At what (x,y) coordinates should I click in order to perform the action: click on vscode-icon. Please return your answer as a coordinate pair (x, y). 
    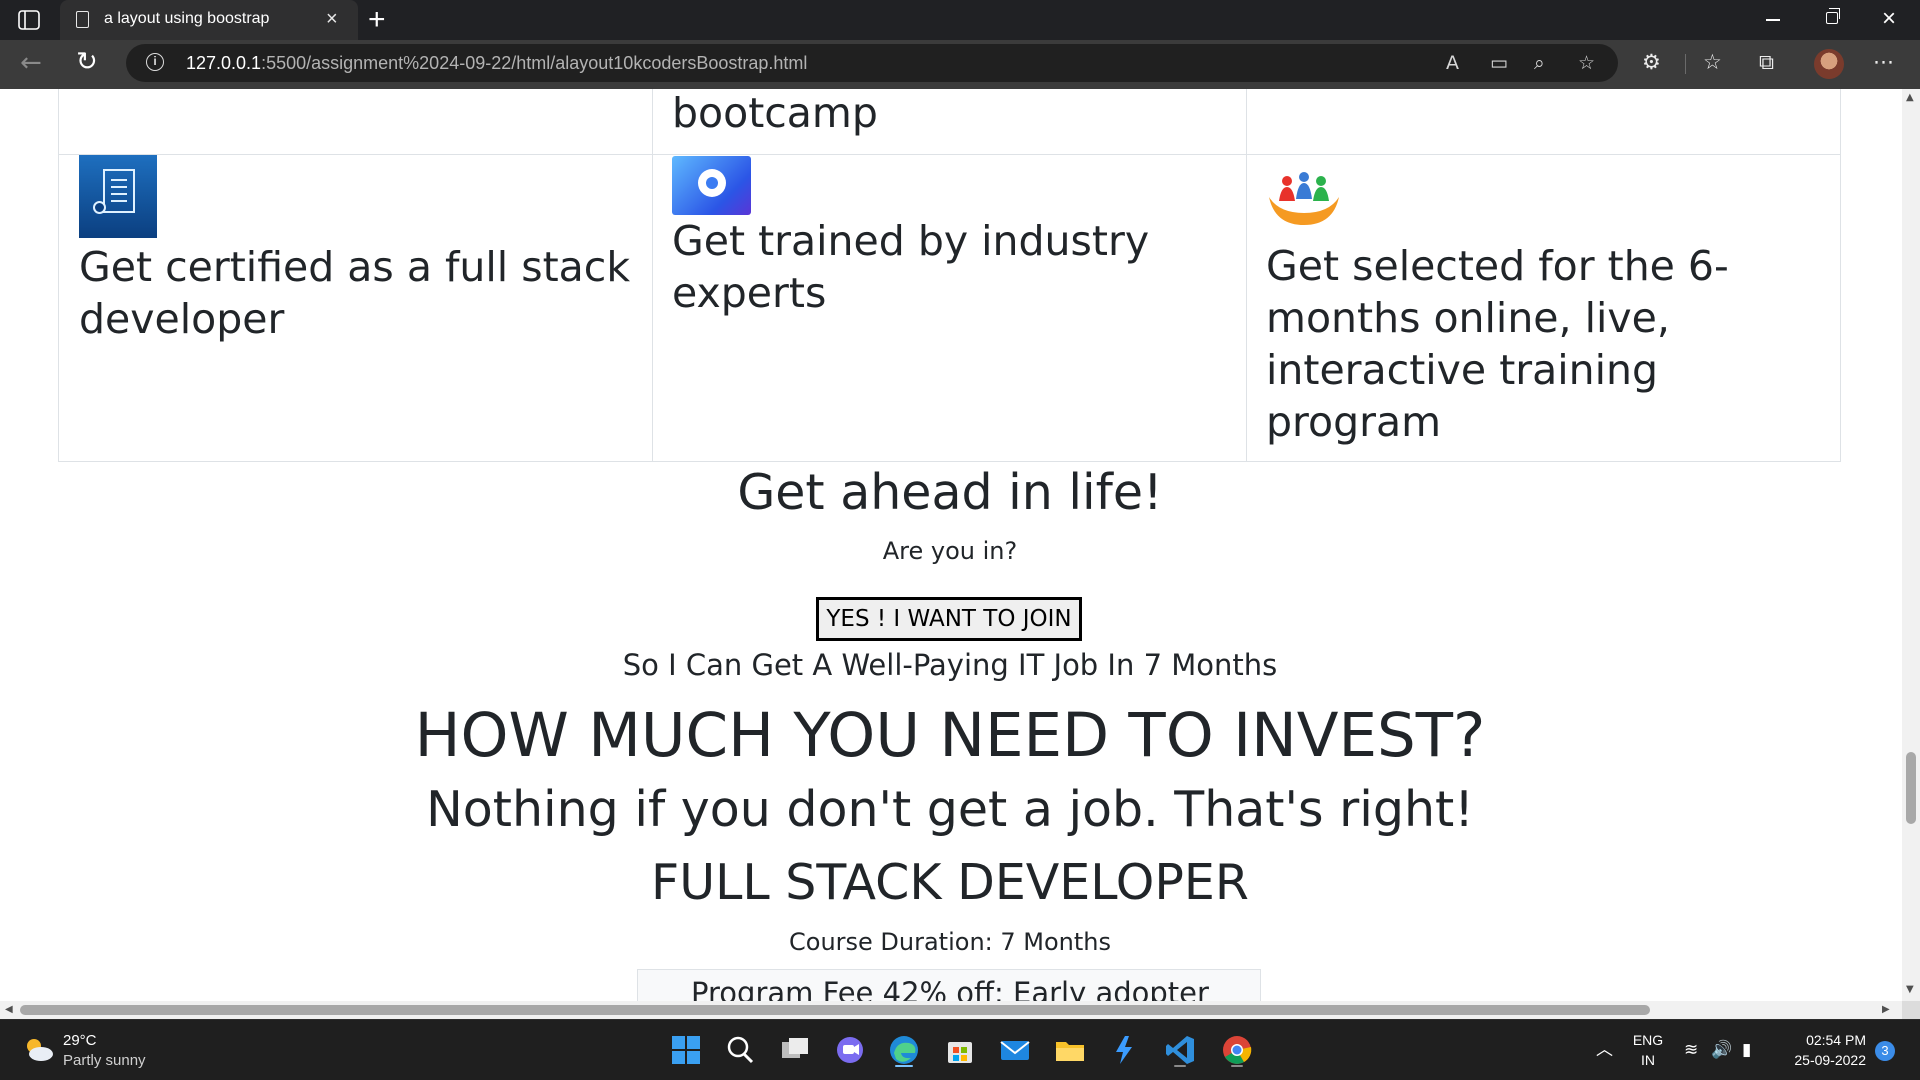
    Looking at the image, I should click on (1180, 1050).